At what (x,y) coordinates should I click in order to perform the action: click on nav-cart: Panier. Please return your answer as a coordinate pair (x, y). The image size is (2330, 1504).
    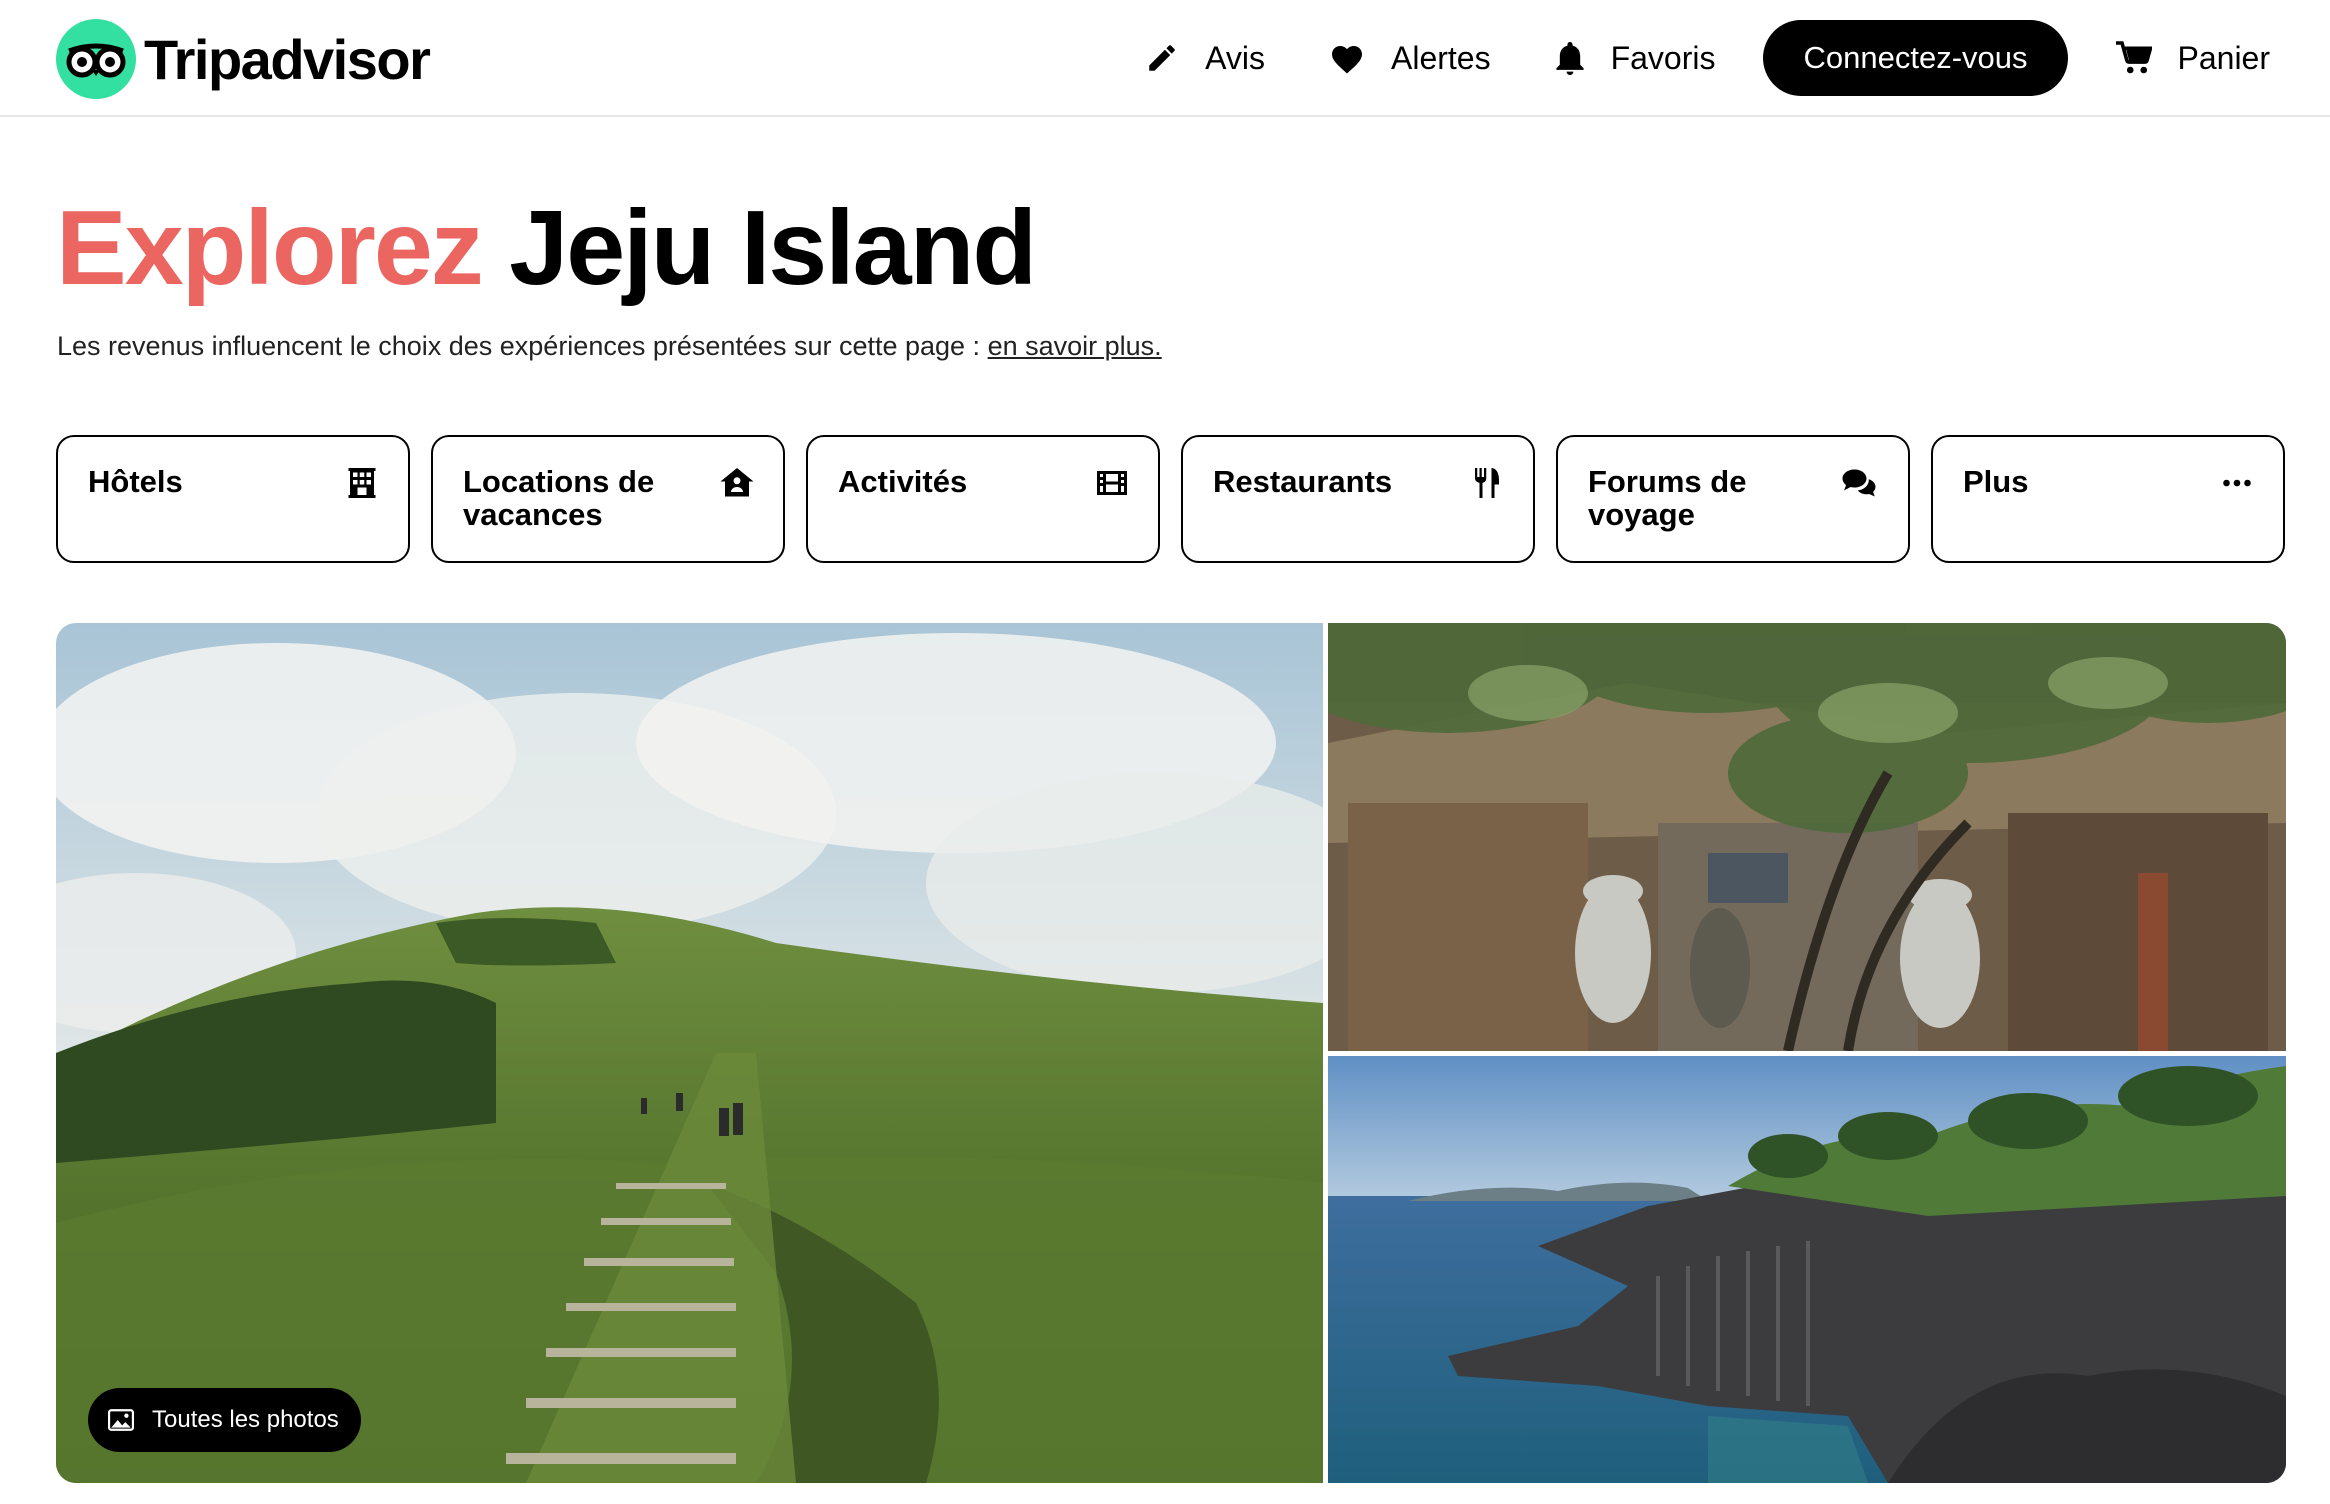
    Looking at the image, I should click on (2193, 58).